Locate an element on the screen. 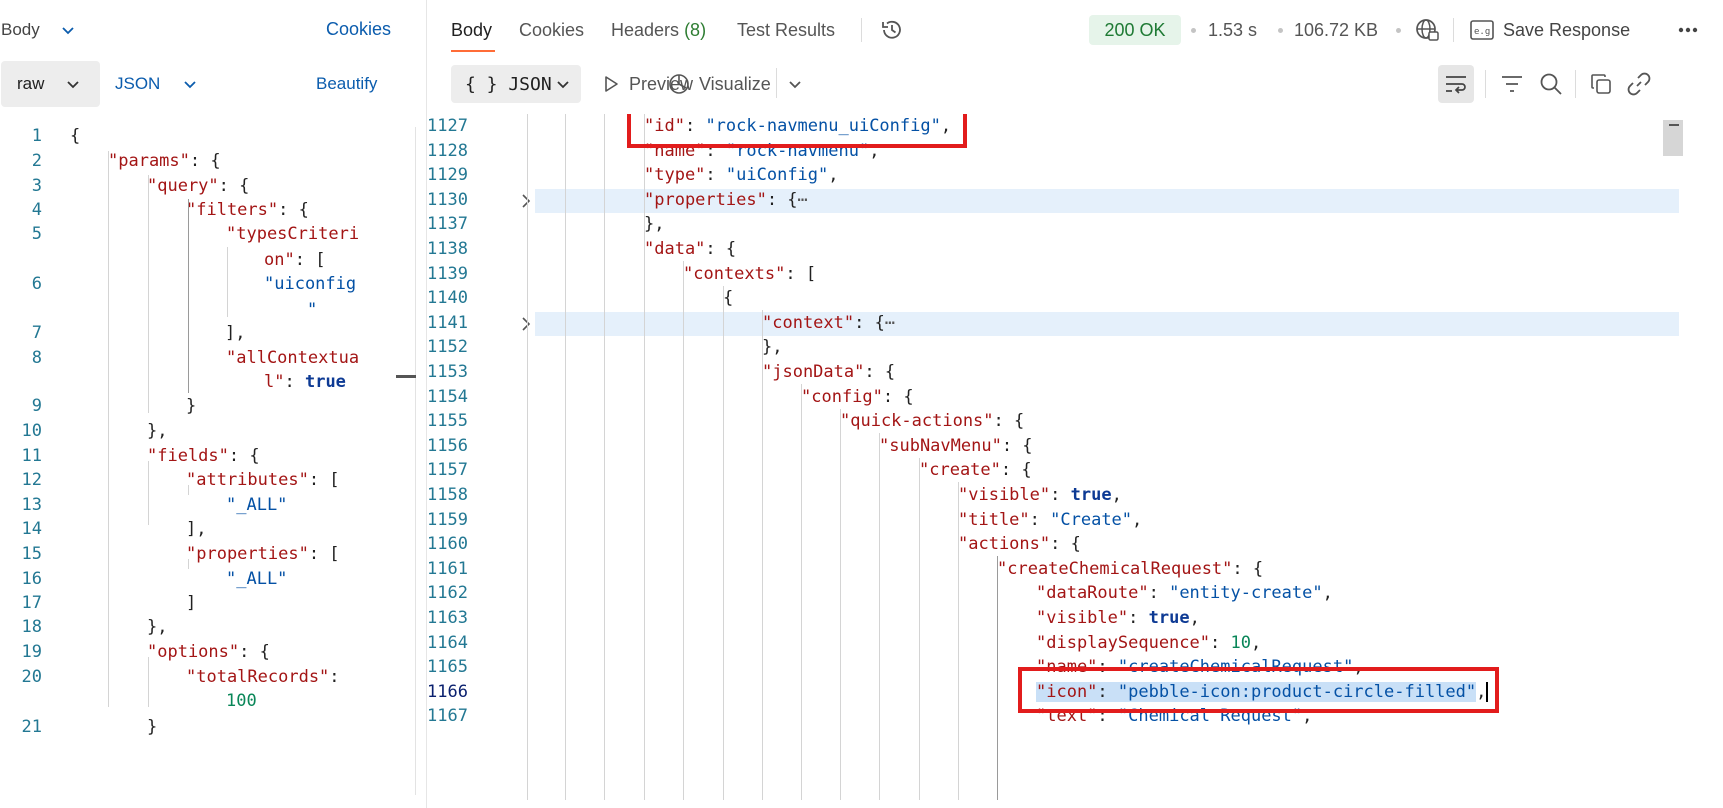 This screenshot has height=808, width=1723. filter-icon is located at coordinates (1512, 84).